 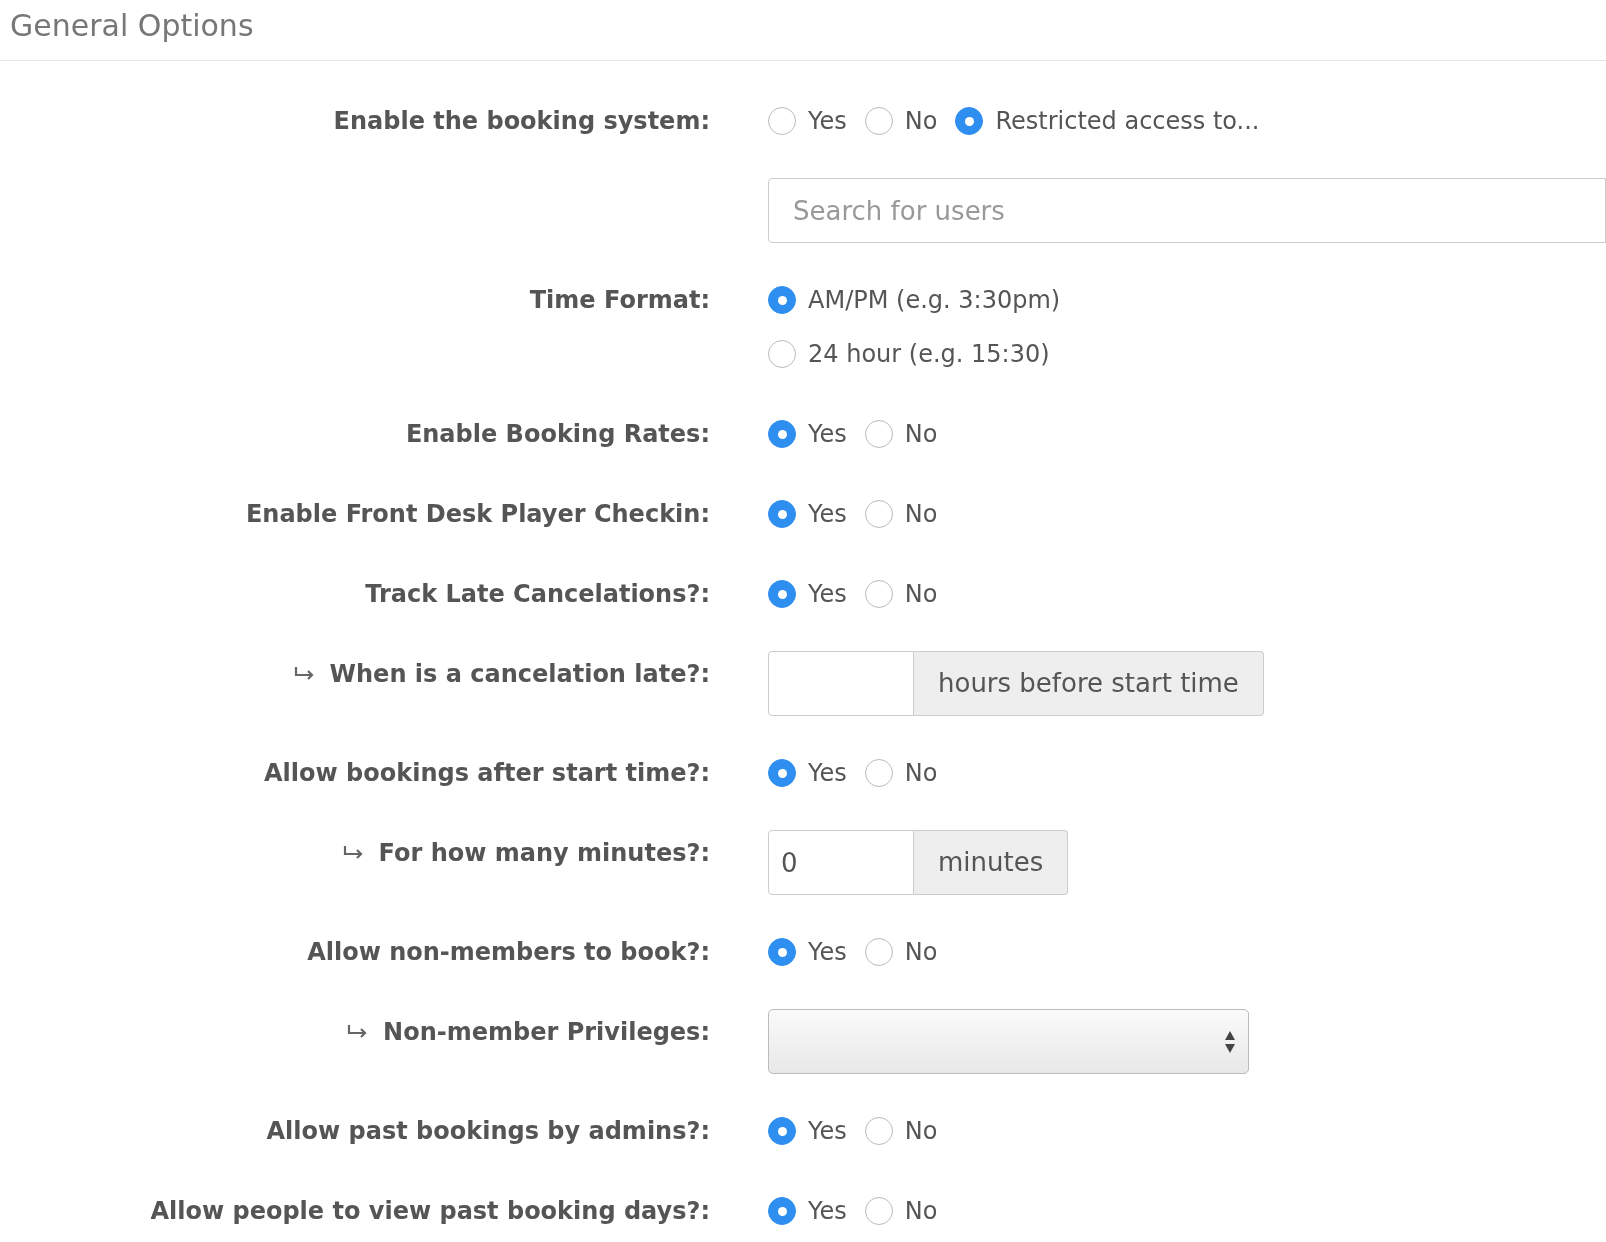 I want to click on radio-option: AM/PM (e.g. 3:30pm), so click(x=914, y=300).